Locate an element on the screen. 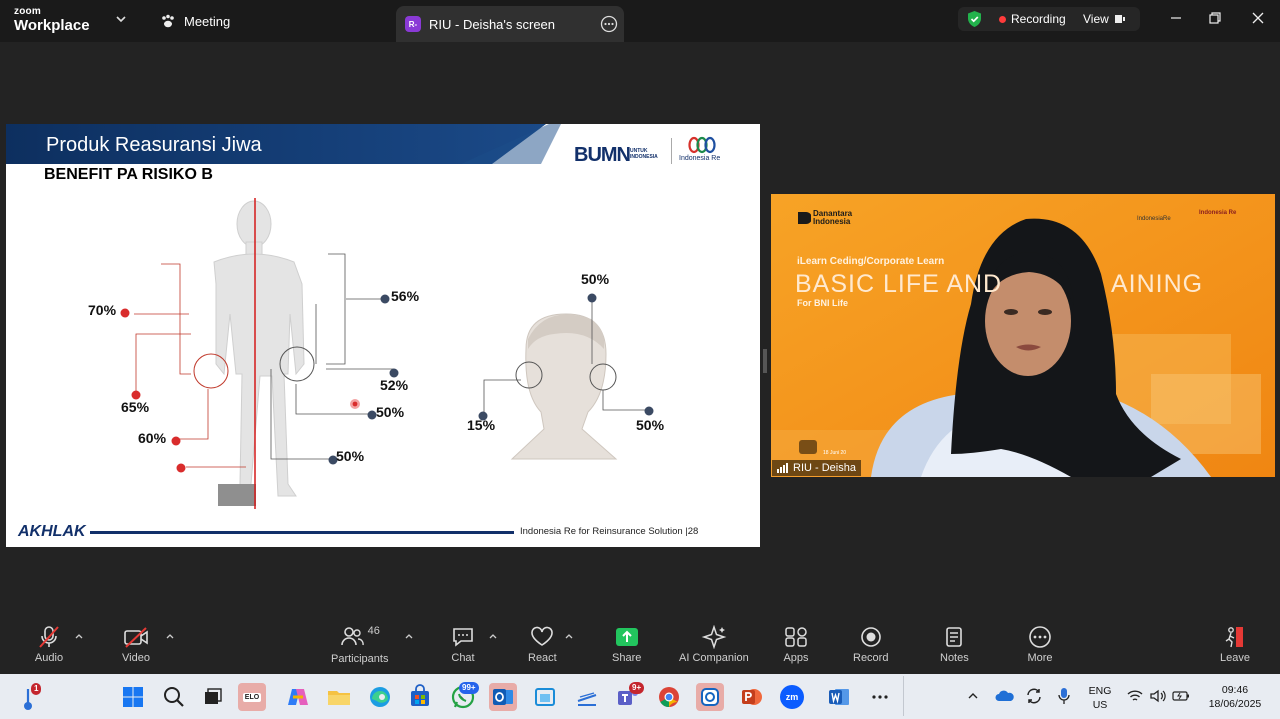 Image resolution: width=1280 pixels, height=719 pixels. restore-icon is located at coordinates (1215, 18).